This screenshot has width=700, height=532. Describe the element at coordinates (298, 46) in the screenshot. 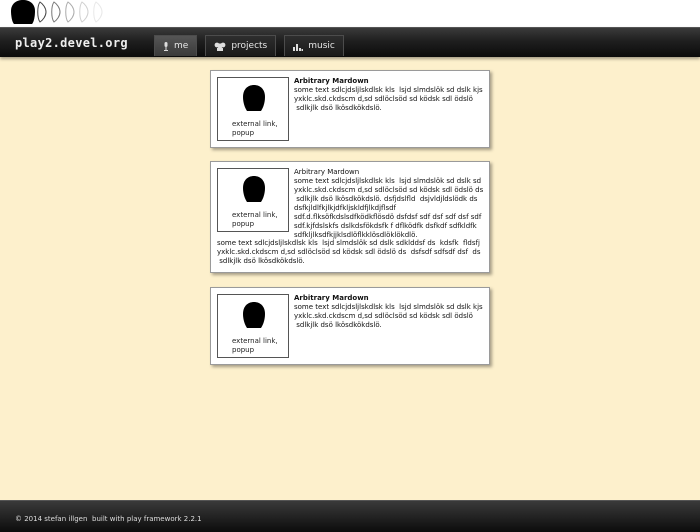

I see `equalizer-icon` at that location.